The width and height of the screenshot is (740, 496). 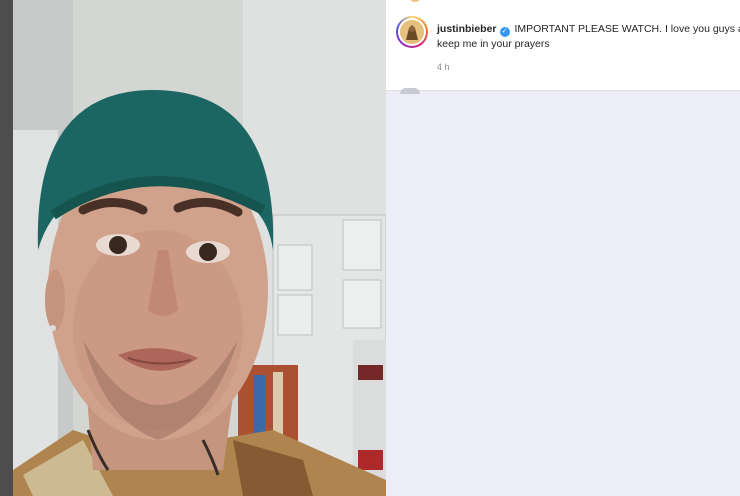 What do you see at coordinates (415, 1) in the screenshot?
I see `previous-avatar-icon` at bounding box center [415, 1].